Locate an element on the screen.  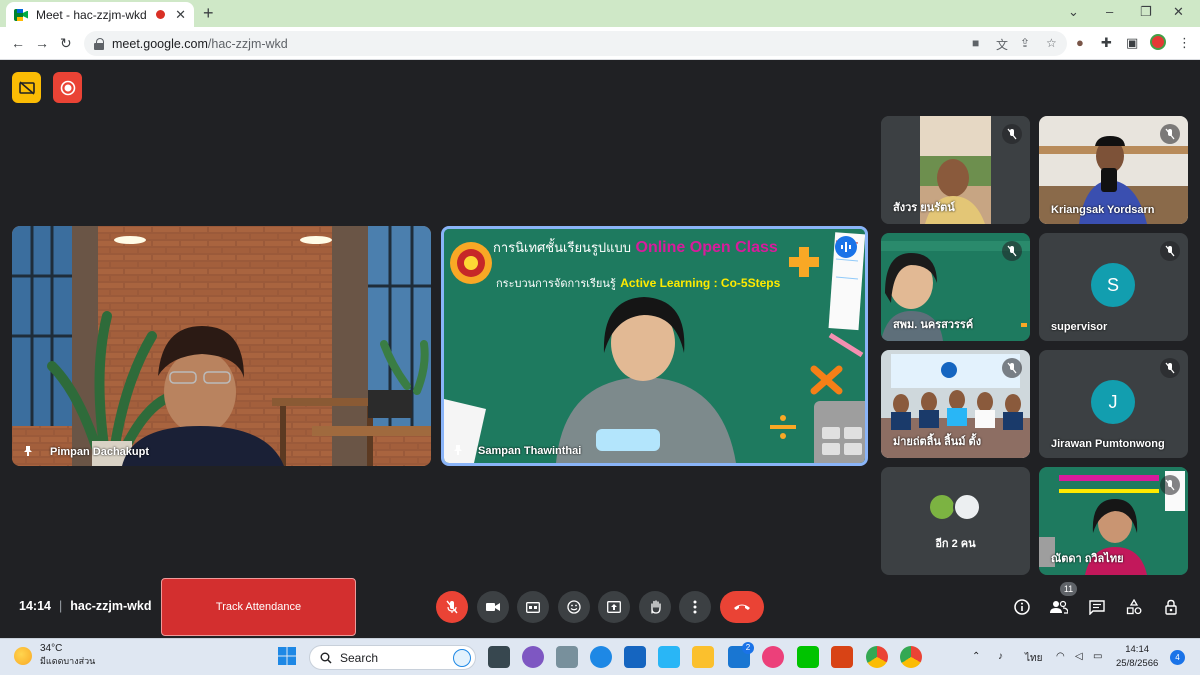
chrome-menu-icon: ⋮ is located at coordinates (1184, 43).